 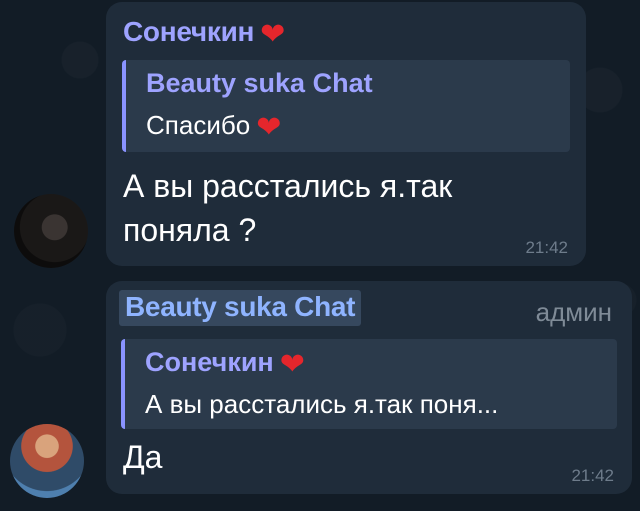 What do you see at coordinates (214, 127) in the screenshot?
I see `reply-text: Спасибо ❤` at bounding box center [214, 127].